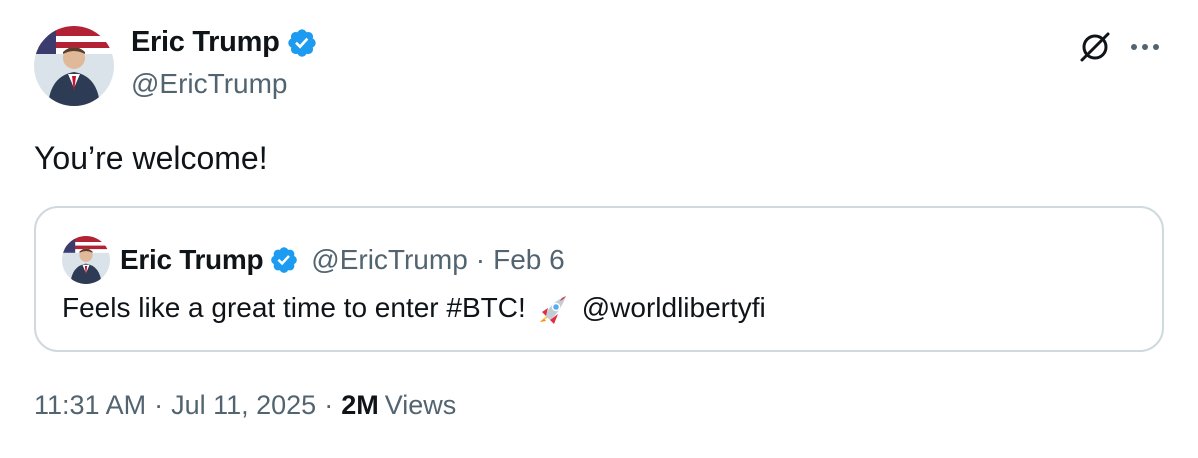 This screenshot has height=458, width=1198. What do you see at coordinates (1145, 47) in the screenshot?
I see `more-options-icon` at bounding box center [1145, 47].